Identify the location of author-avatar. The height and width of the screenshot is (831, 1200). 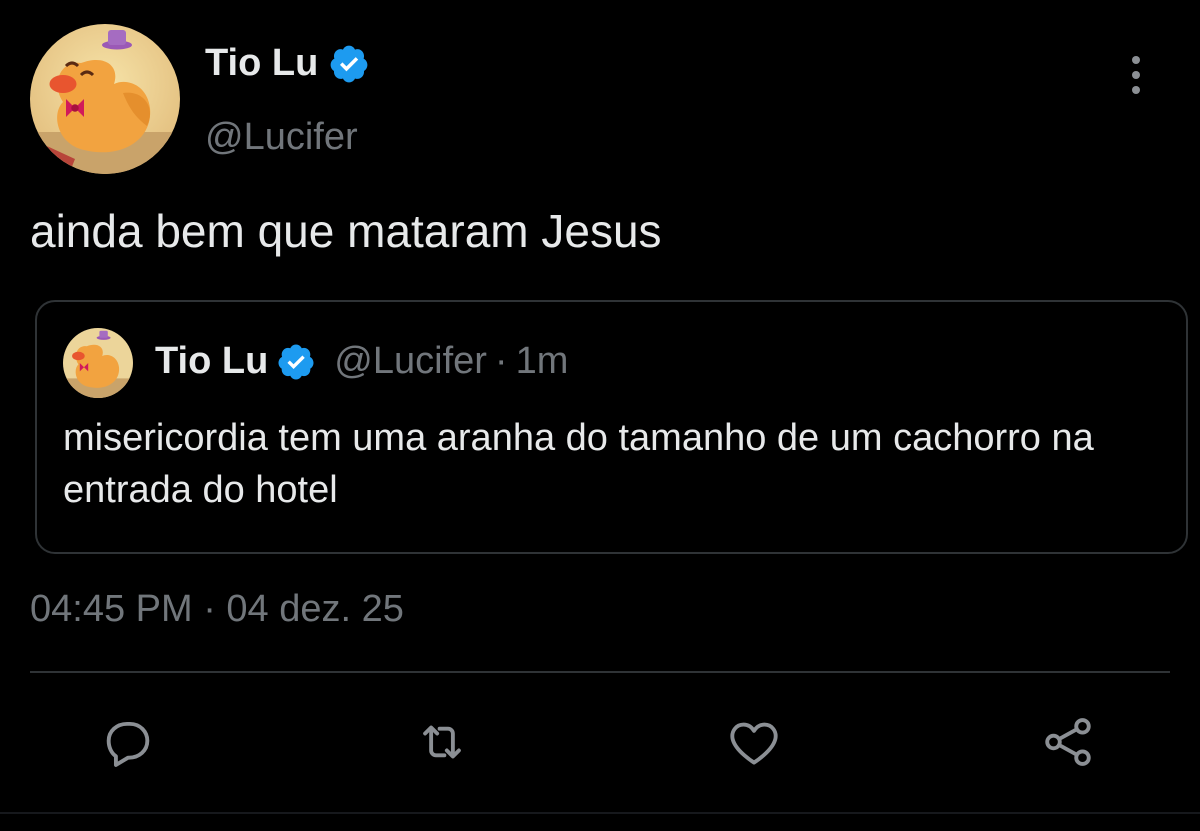
(105, 99).